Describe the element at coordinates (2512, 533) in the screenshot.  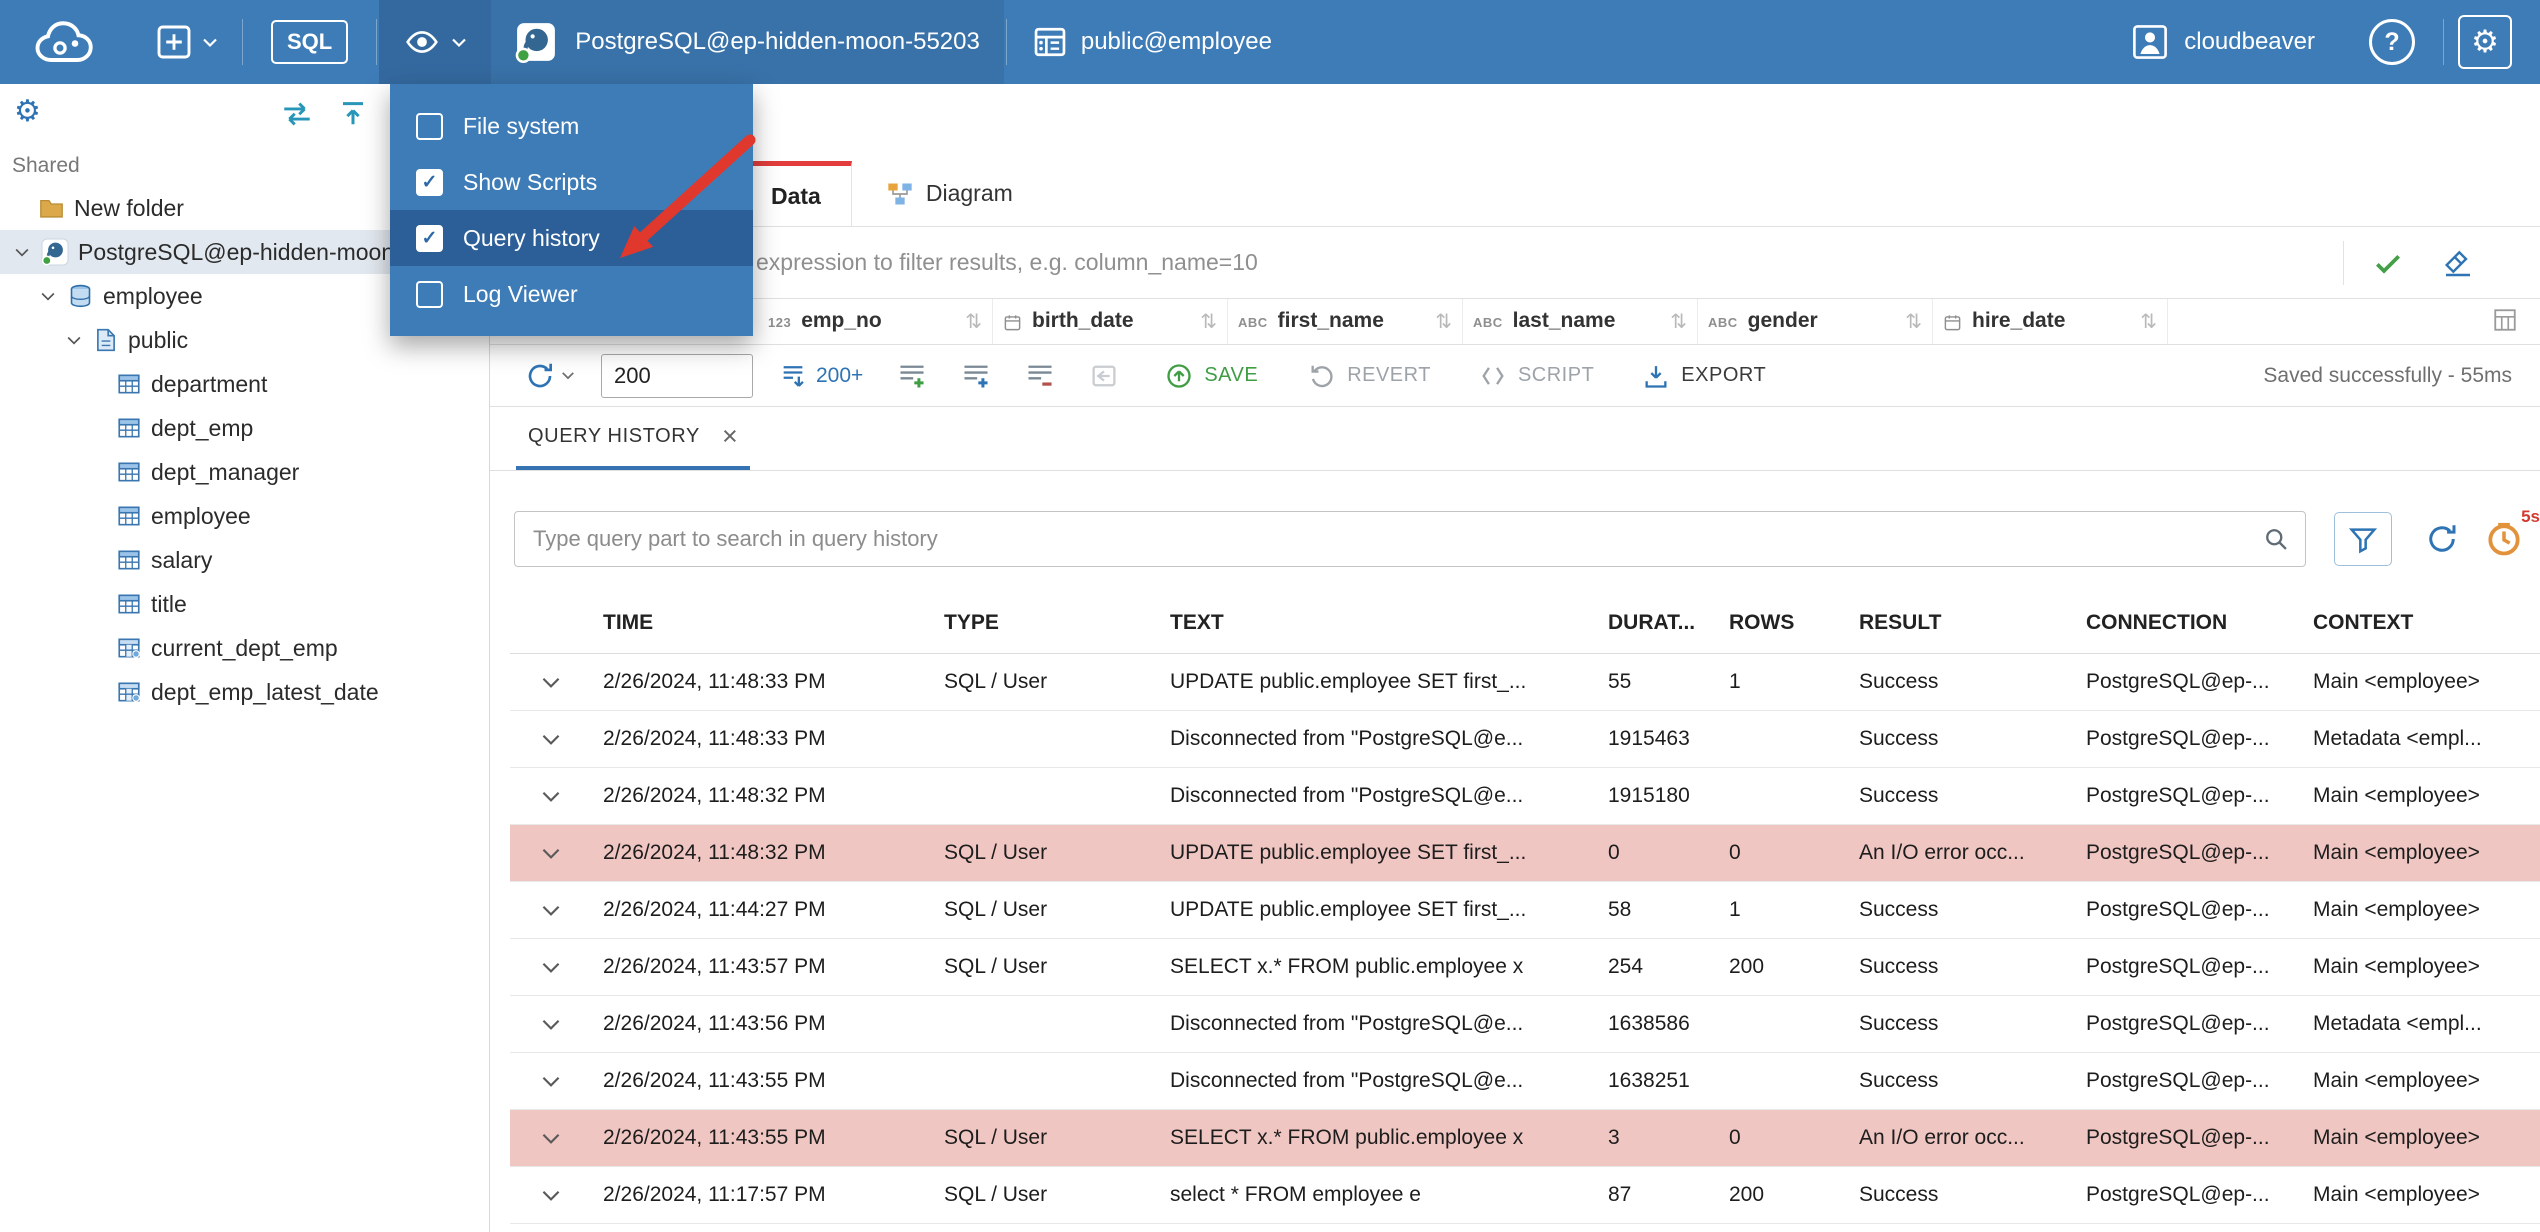
I see `auto-refresh-timer-icon: 5s` at that location.